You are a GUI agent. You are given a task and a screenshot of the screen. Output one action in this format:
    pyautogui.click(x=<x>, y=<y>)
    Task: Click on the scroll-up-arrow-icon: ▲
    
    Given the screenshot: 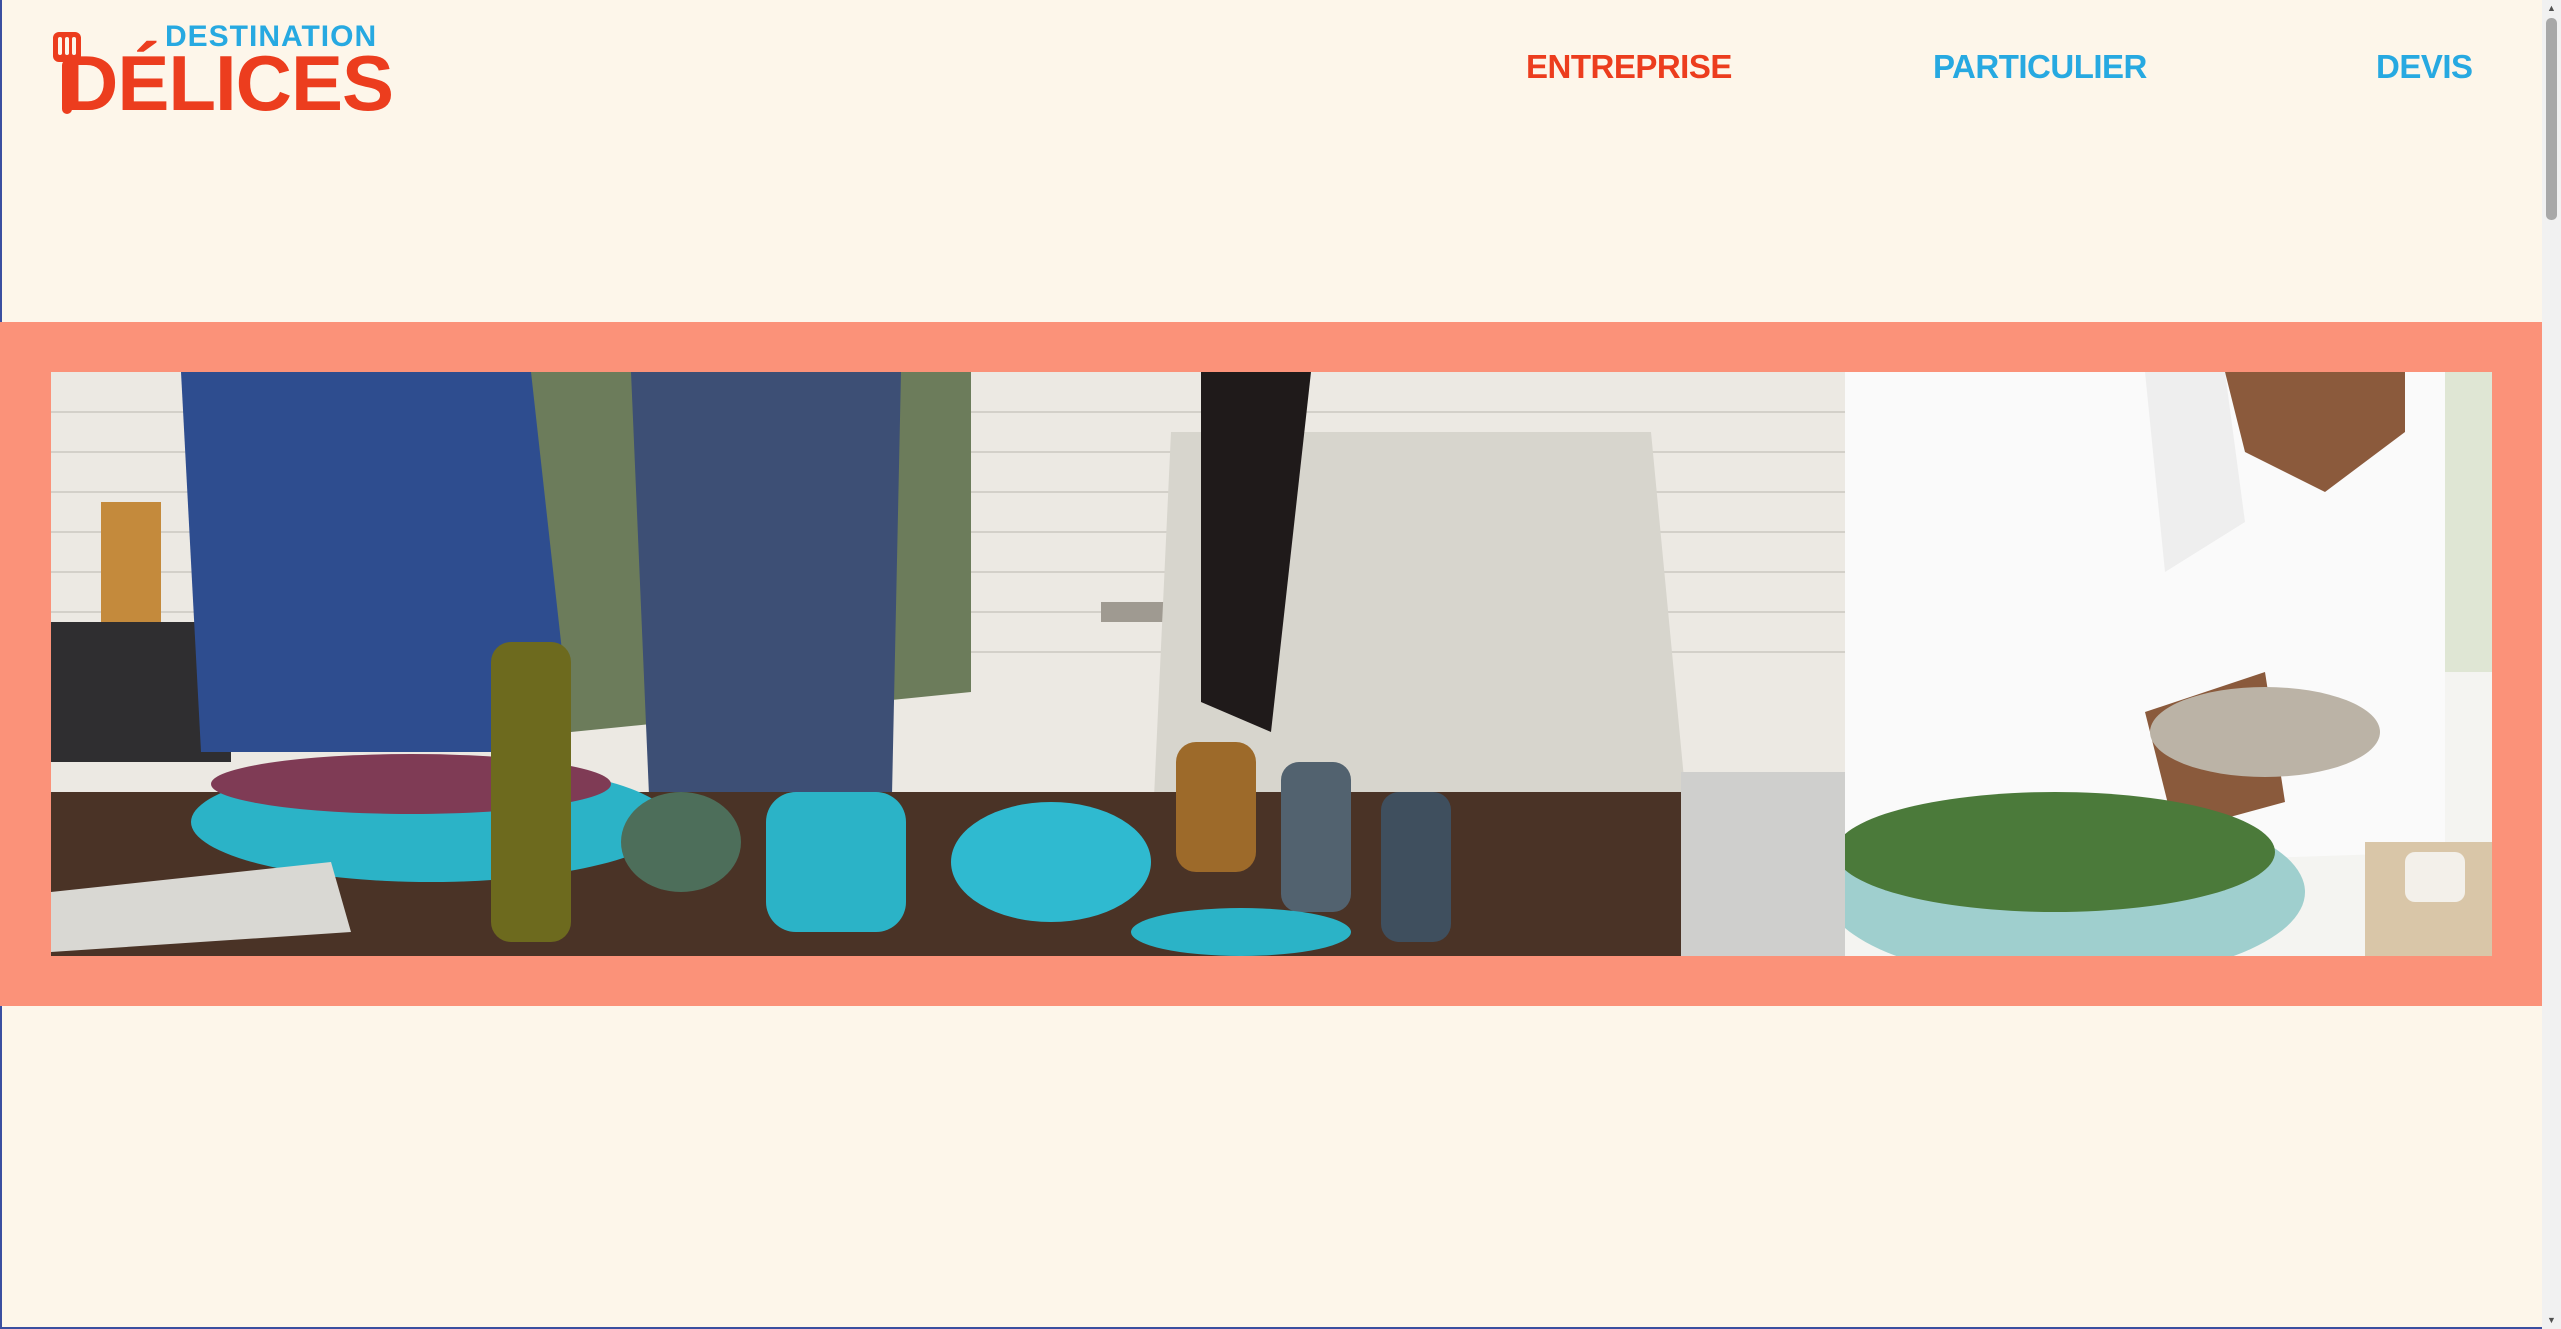 What is the action you would take?
    pyautogui.click(x=2551, y=8)
    